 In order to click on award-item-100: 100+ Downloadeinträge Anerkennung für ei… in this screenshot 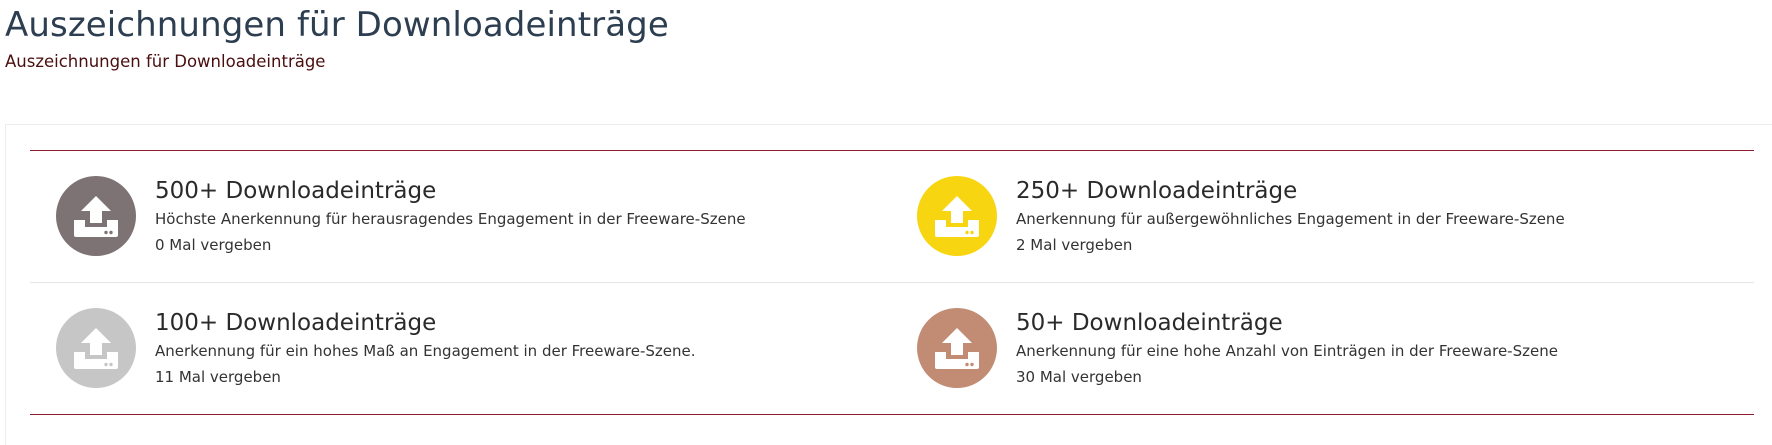, I will do `click(466, 358)`.